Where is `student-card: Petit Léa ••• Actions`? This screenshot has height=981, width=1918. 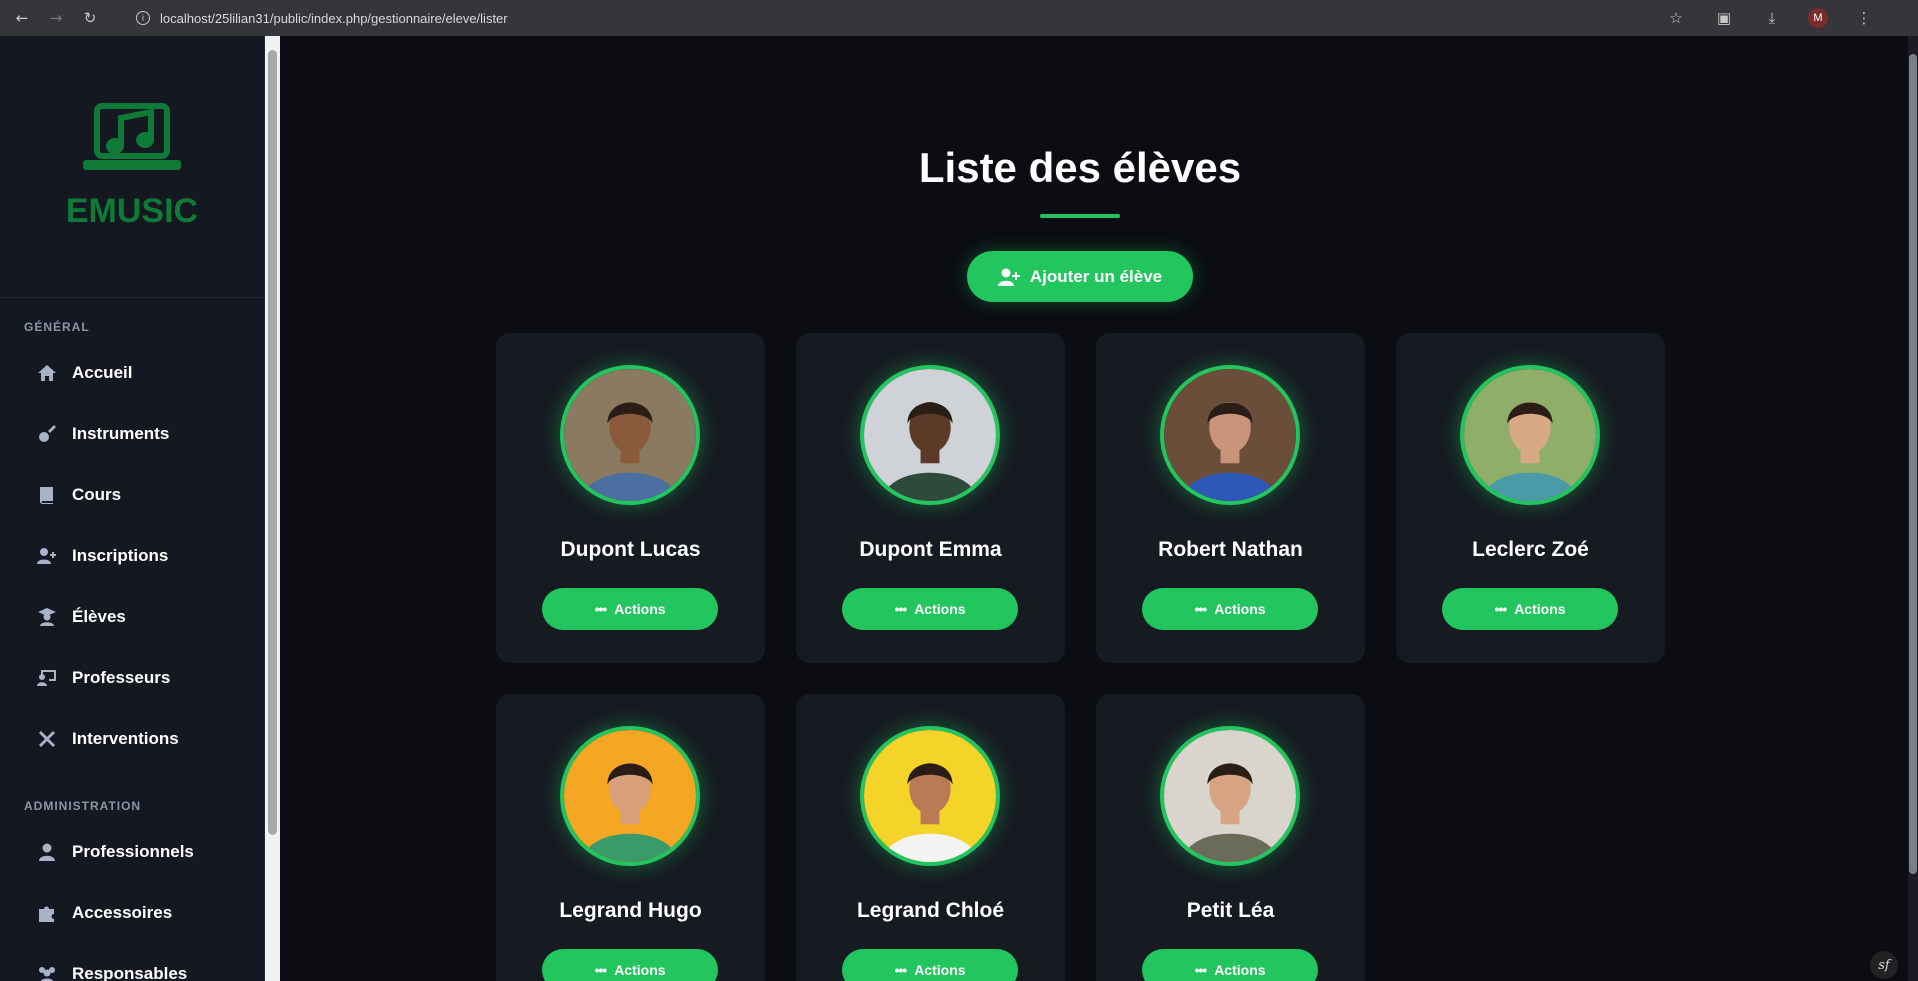
student-card: Petit Léa ••• Actions is located at coordinates (1230, 837).